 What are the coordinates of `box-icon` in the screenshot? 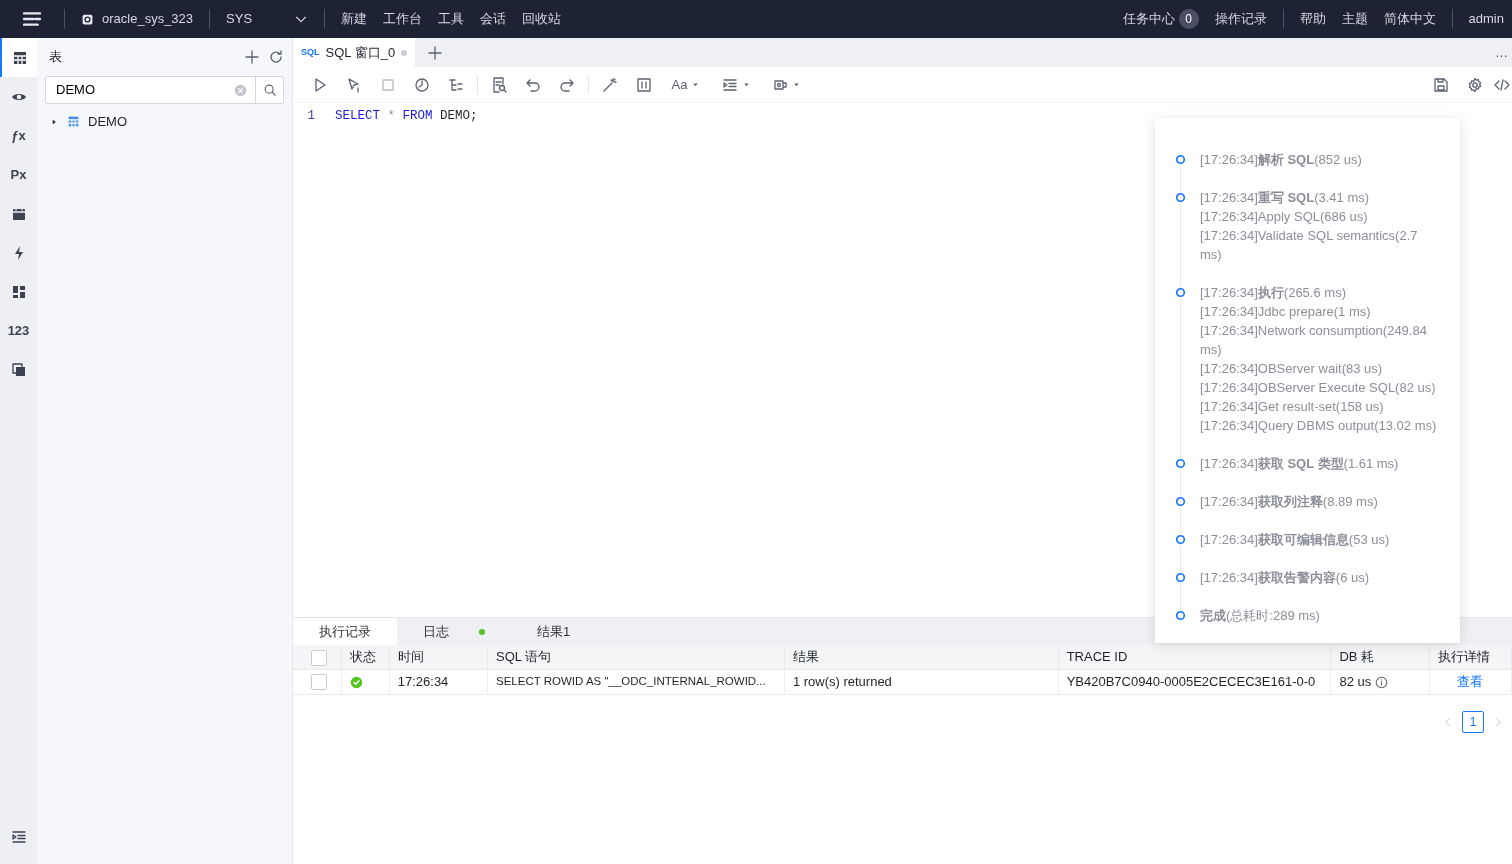 It's located at (644, 84).